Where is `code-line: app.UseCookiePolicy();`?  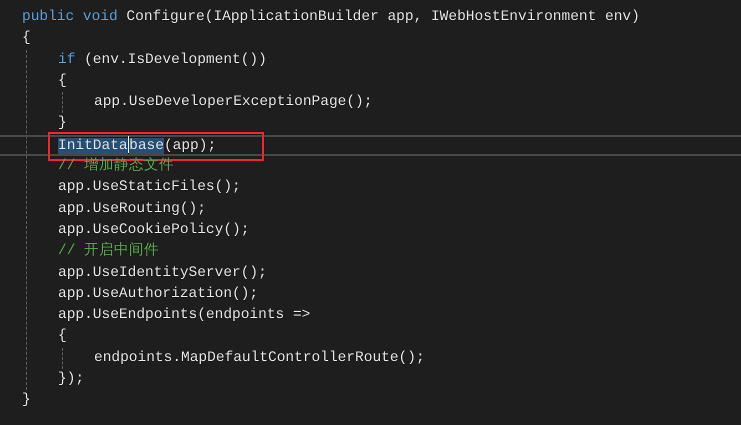
code-line: app.UseCookiePolicy(); is located at coordinates (154, 230).